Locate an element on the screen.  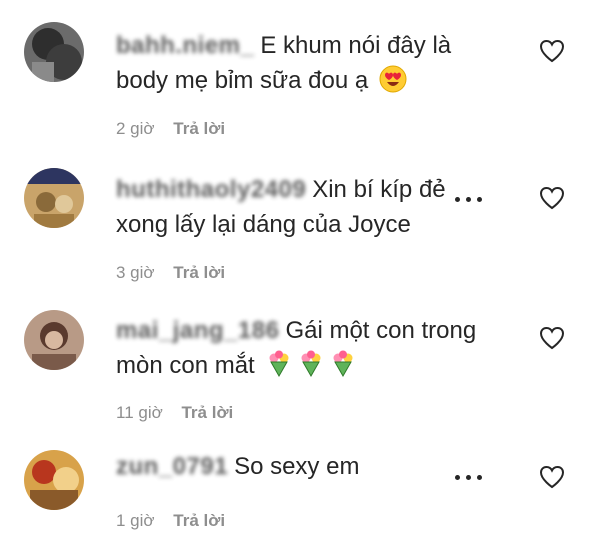
comment-username: zun_0791 is located at coordinates (172, 466).